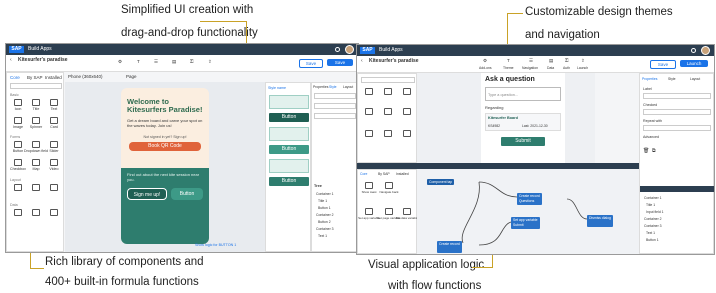 This screenshot has width=716, height=293. Describe the element at coordinates (525, 223) in the screenshot. I see `flow-node: Set app variable Submit` at that location.